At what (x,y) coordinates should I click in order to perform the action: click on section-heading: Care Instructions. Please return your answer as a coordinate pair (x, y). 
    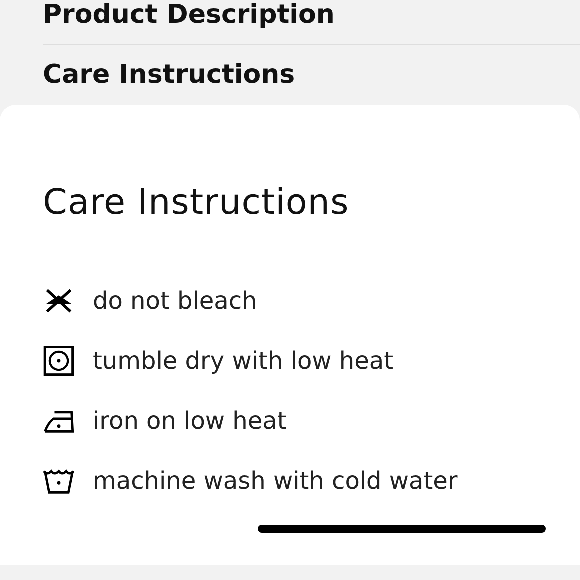
    Looking at the image, I should click on (311, 75).